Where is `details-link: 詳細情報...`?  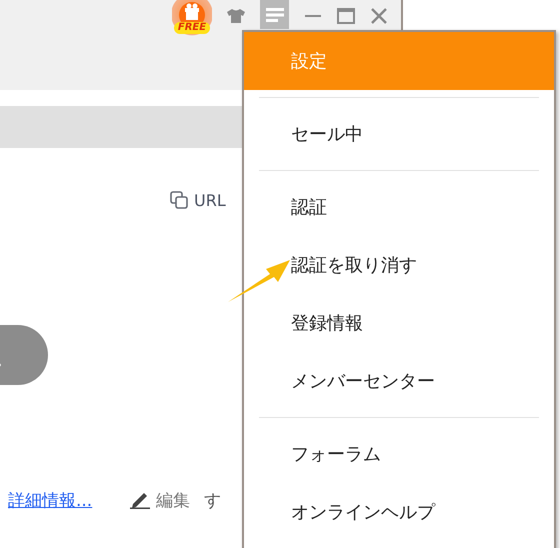
details-link: 詳細情報... is located at coordinates (50, 500).